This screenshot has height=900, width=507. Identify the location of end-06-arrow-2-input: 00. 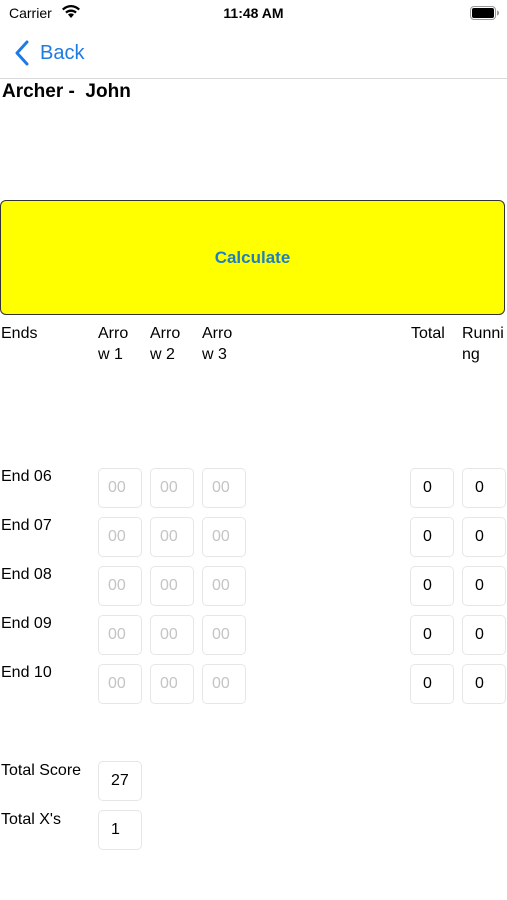
(172, 488).